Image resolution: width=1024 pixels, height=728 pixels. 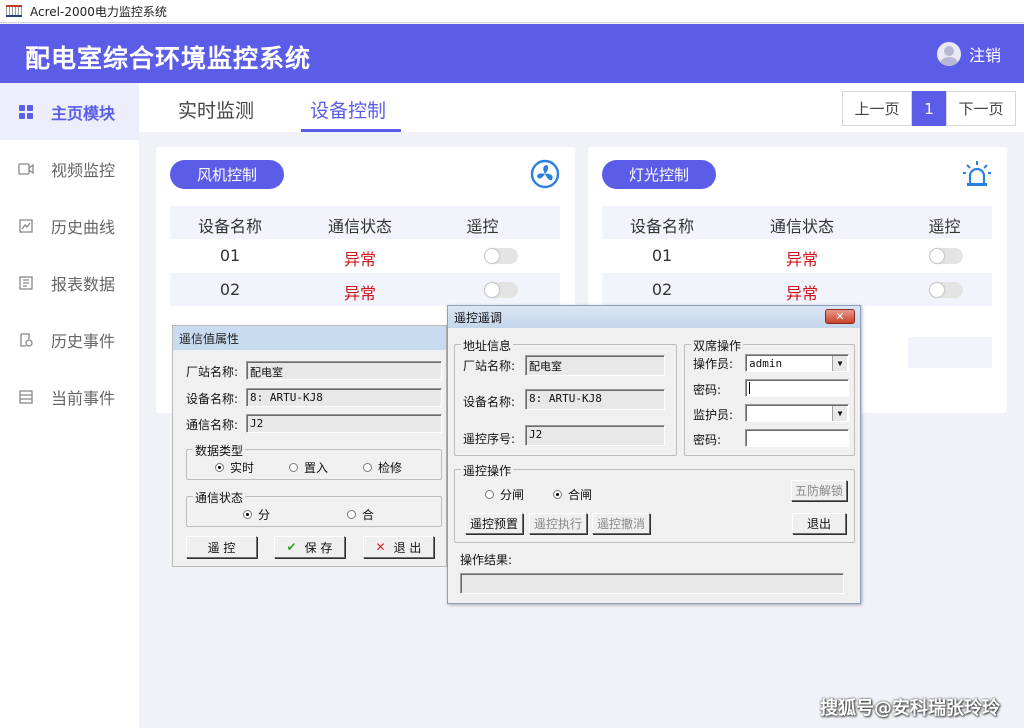 I want to click on seq-field: J2, so click(x=595, y=435).